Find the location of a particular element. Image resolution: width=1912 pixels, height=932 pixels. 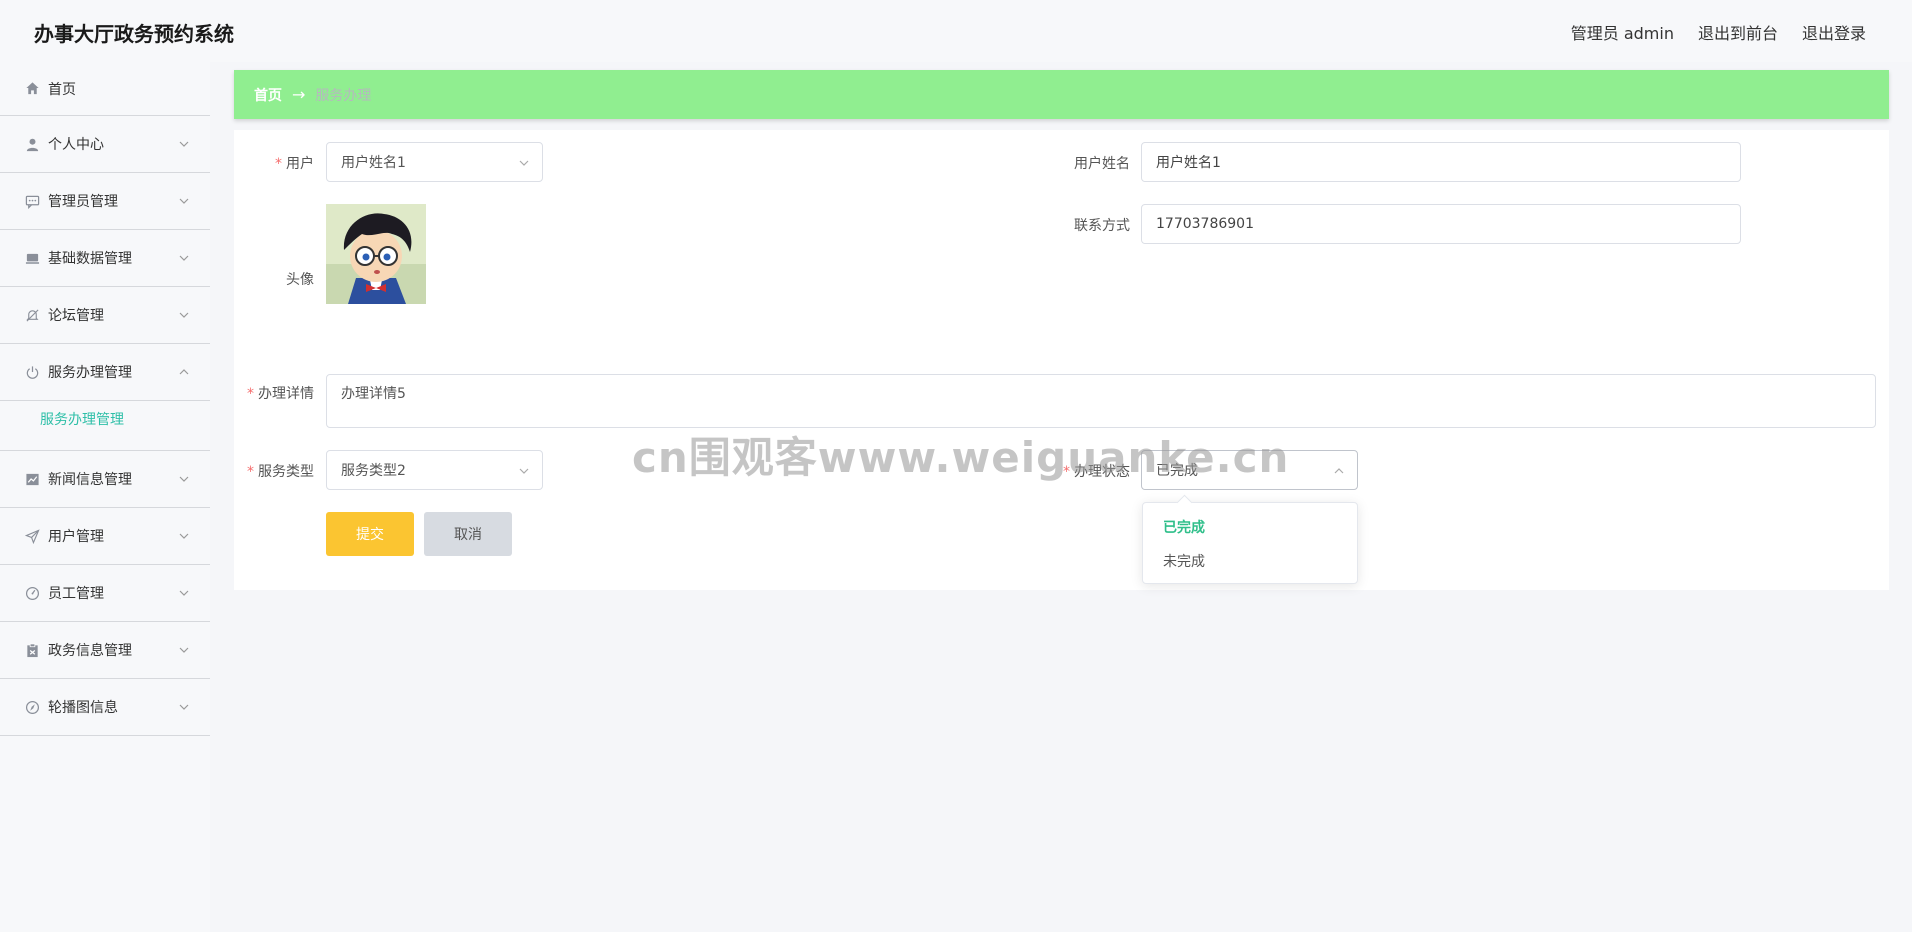

detail-label-text: 办理详情 is located at coordinates (286, 394).